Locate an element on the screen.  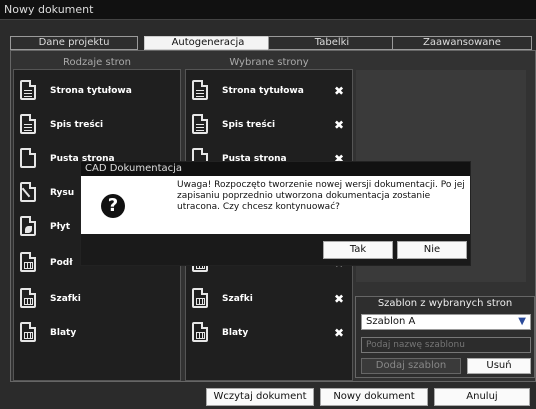
list-item: Spis treści ✖ is located at coordinates (269, 126).